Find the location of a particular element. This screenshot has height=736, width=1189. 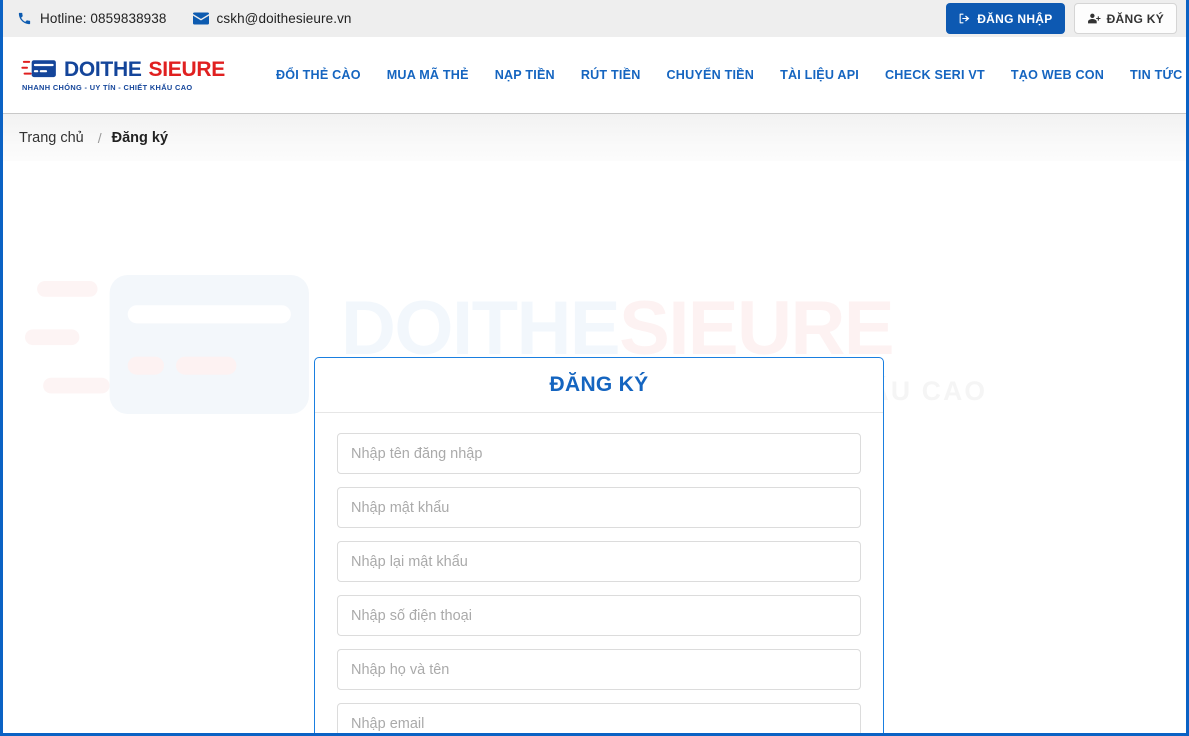

email-input is located at coordinates (599, 718).